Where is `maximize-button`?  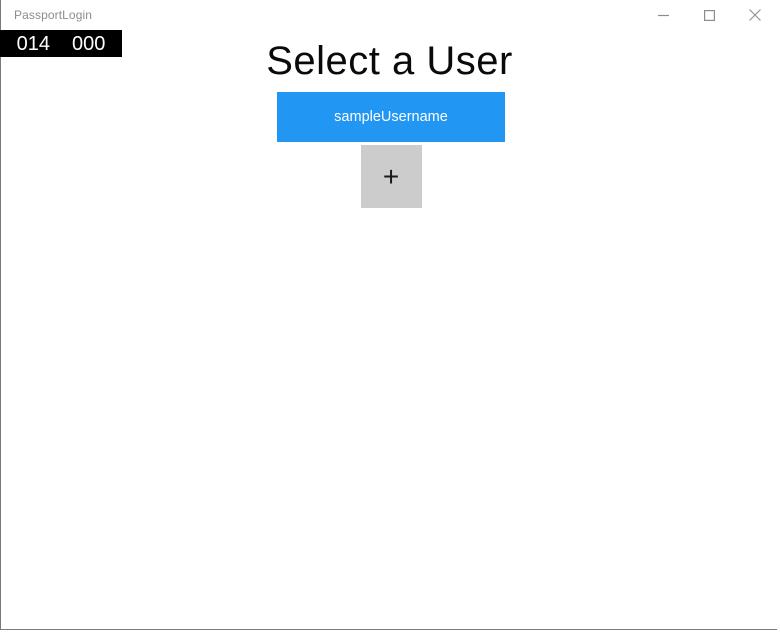
maximize-button is located at coordinates (709, 15).